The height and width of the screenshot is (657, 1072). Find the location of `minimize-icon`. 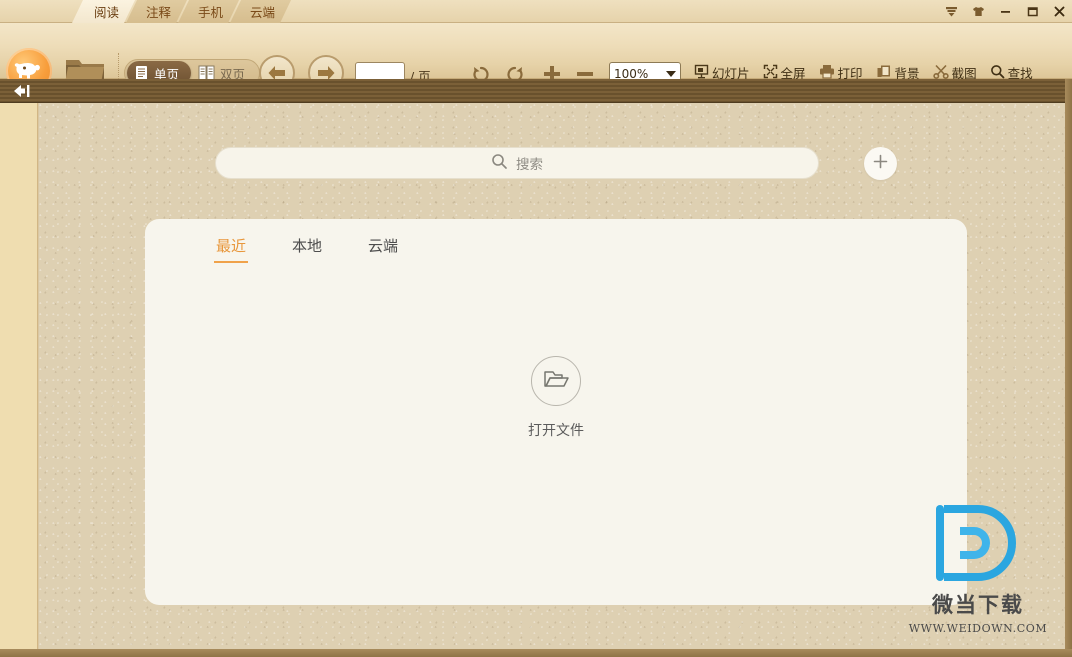

minimize-icon is located at coordinates (1005, 12).